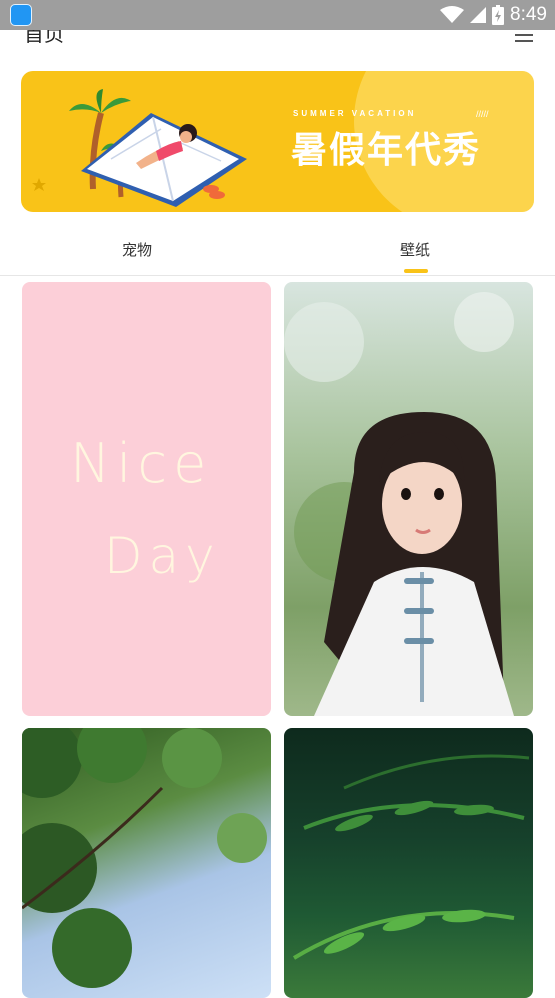  I want to click on banner: SUMMER VACATION ///// 暑假年代秀, so click(277, 141).